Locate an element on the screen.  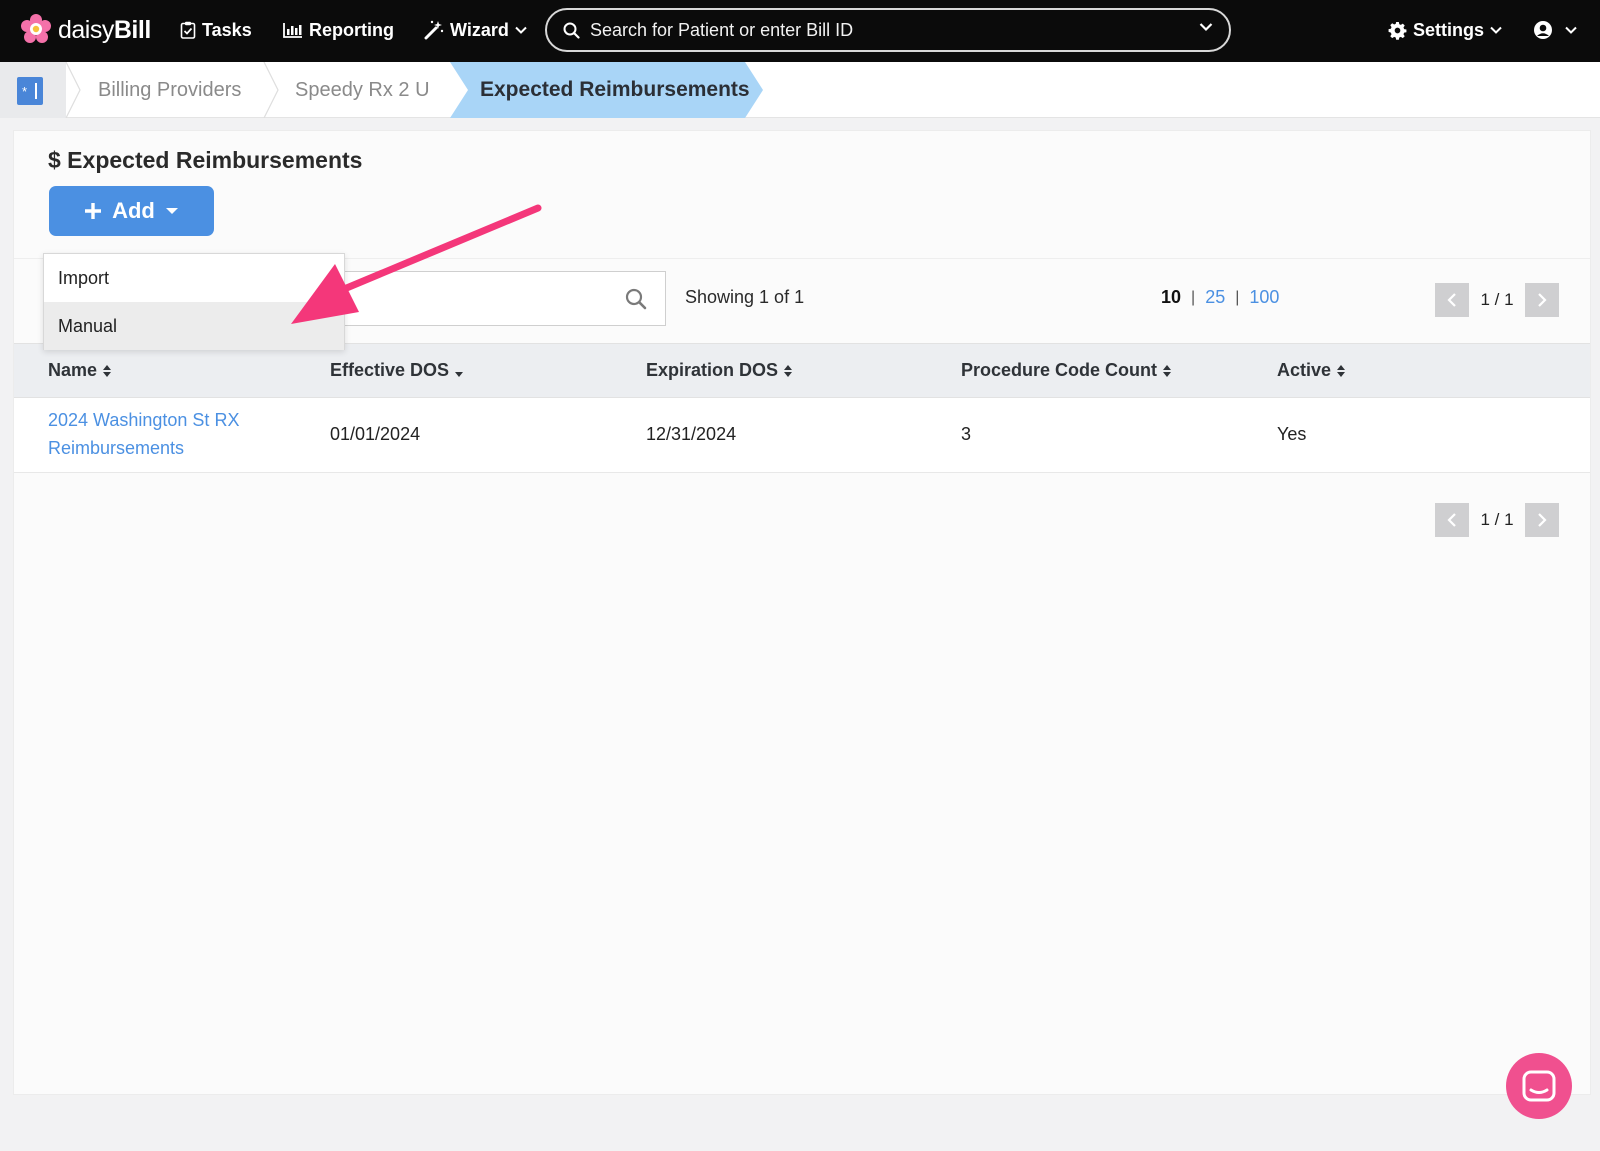
procedure-count-cell: 3 is located at coordinates (966, 434).